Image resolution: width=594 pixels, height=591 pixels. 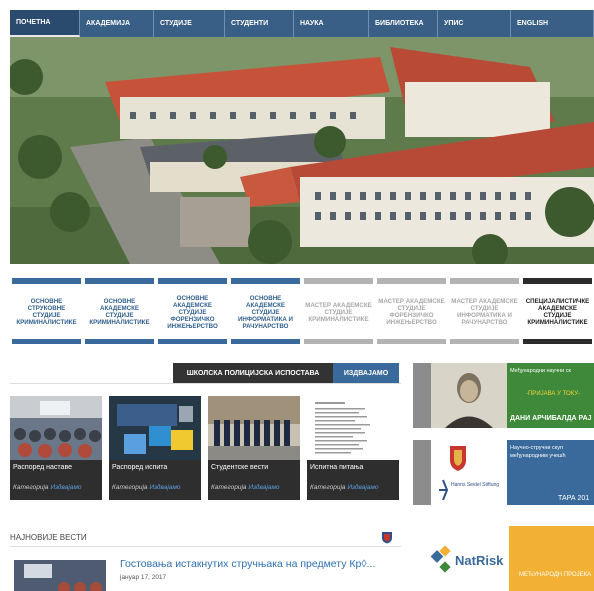 I want to click on banner-text: -ПРИЈАВА У ТОКУ-, so click(x=553, y=394).